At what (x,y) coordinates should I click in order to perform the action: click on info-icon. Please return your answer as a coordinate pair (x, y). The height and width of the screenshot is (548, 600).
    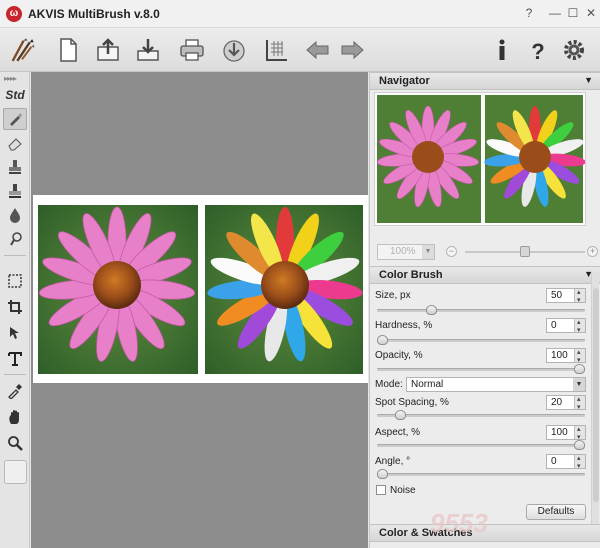
    Looking at the image, I should click on (502, 50).